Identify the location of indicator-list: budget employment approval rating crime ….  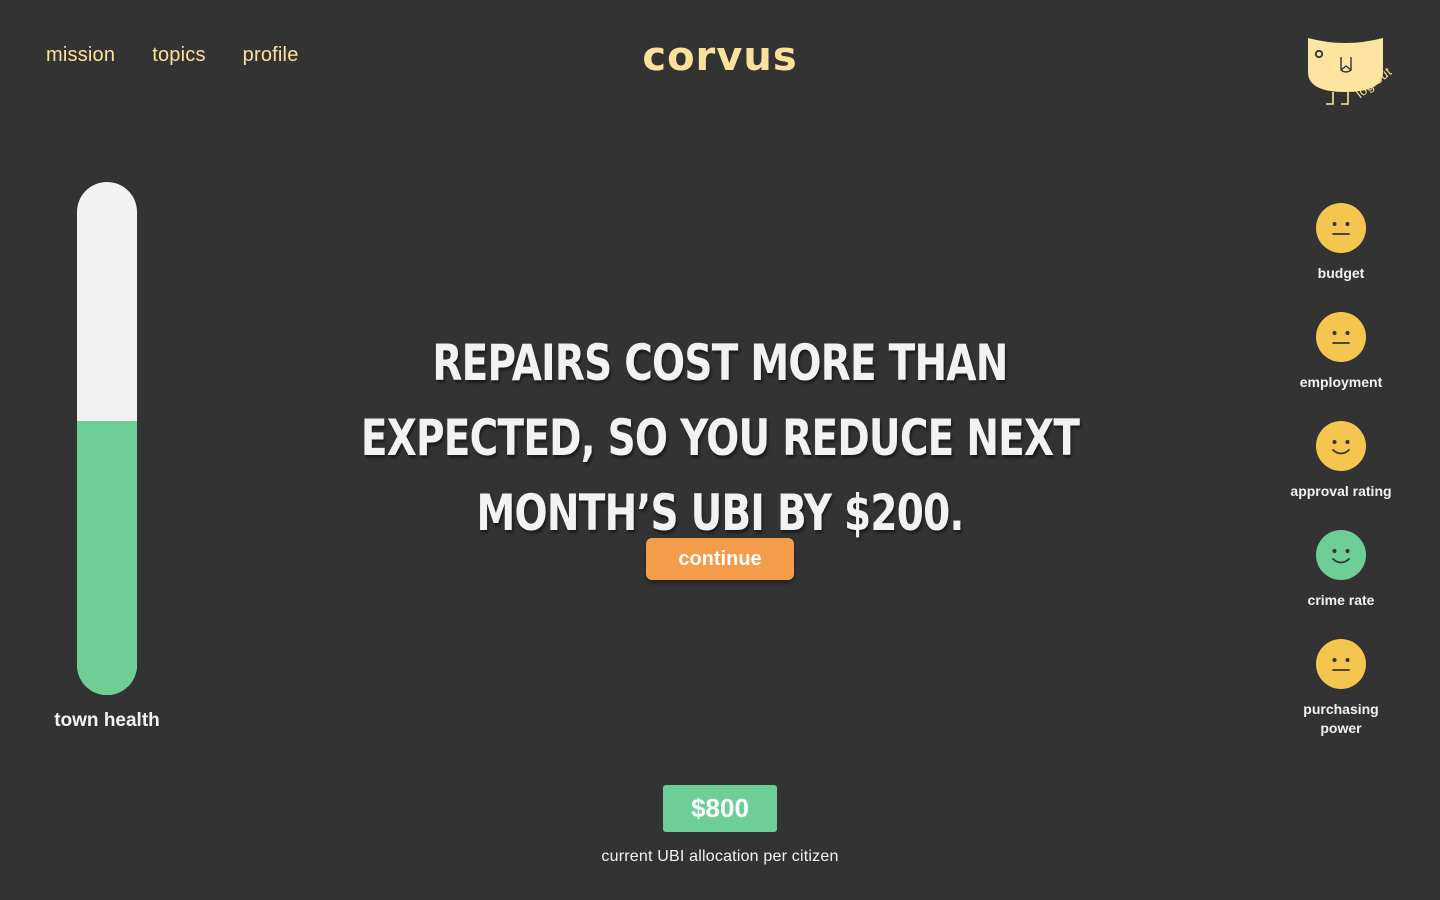
(1341, 475).